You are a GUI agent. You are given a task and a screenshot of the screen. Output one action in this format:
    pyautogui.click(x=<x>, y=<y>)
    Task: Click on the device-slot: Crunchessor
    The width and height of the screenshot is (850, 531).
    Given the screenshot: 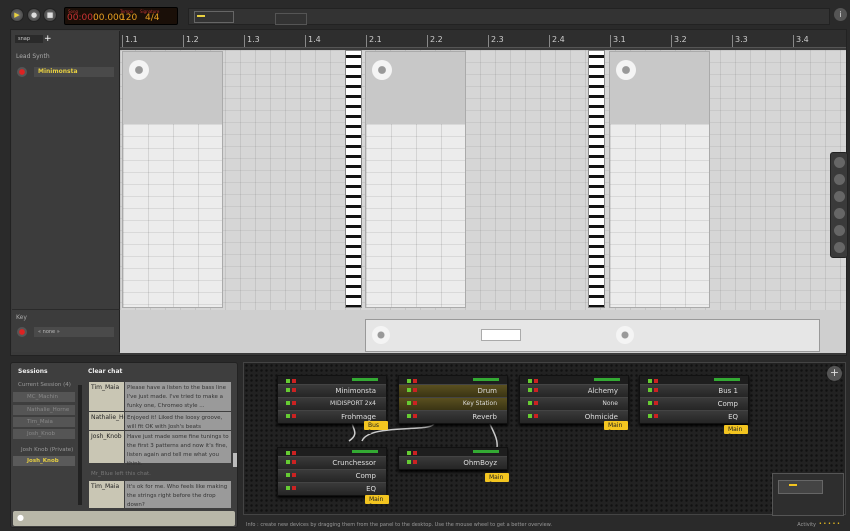 What is the action you would take?
    pyautogui.click(x=332, y=462)
    